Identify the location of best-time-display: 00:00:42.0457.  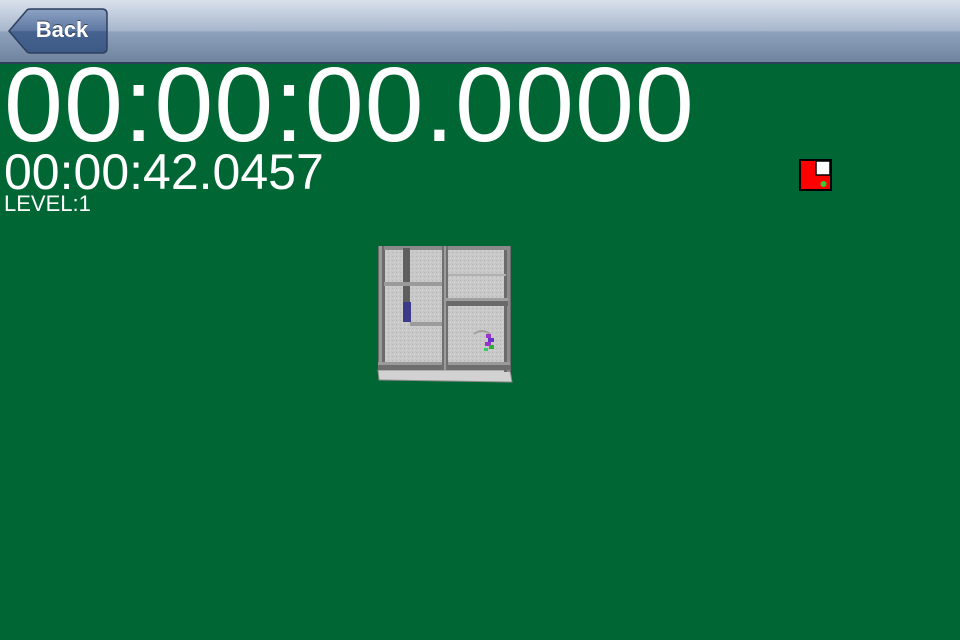
(164, 172).